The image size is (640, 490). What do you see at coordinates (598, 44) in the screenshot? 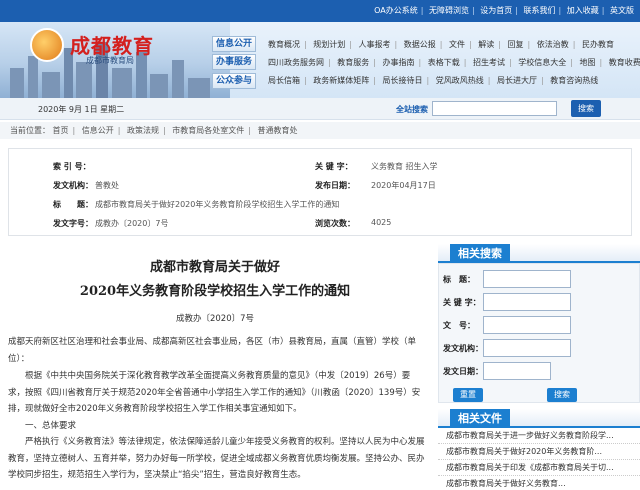
I see `nav-link: 民办教育` at bounding box center [598, 44].